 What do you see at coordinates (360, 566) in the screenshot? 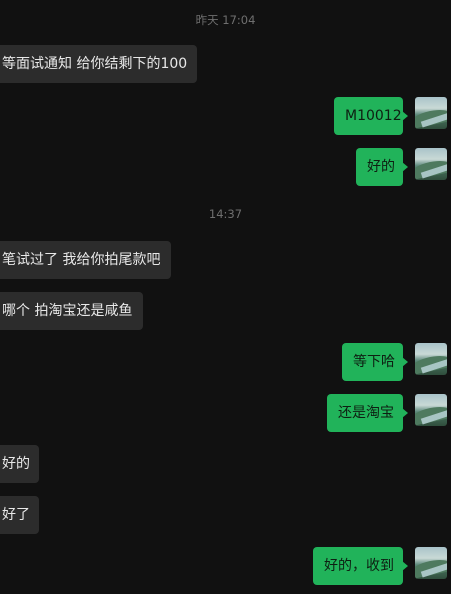
I see `outgoing-message-bubble: 好的，收到` at bounding box center [360, 566].